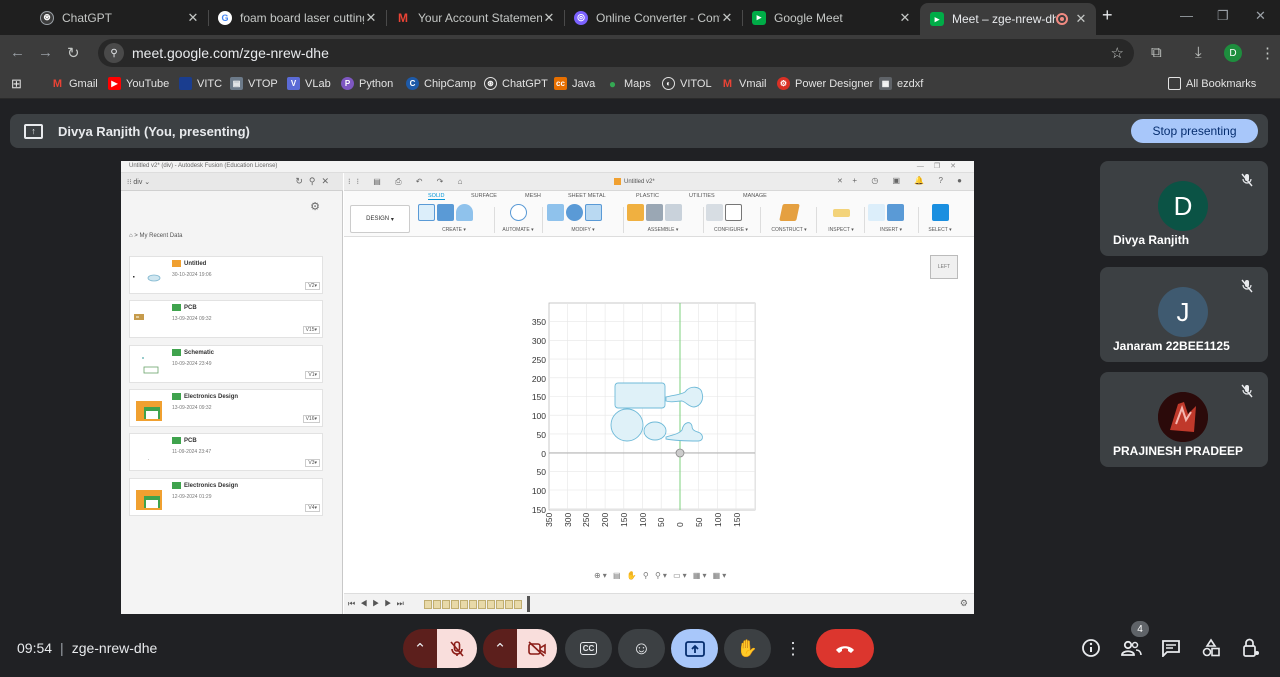 The width and height of the screenshot is (1280, 677). What do you see at coordinates (628, 84) in the screenshot?
I see `bookmark-maps: ● Maps` at bounding box center [628, 84].